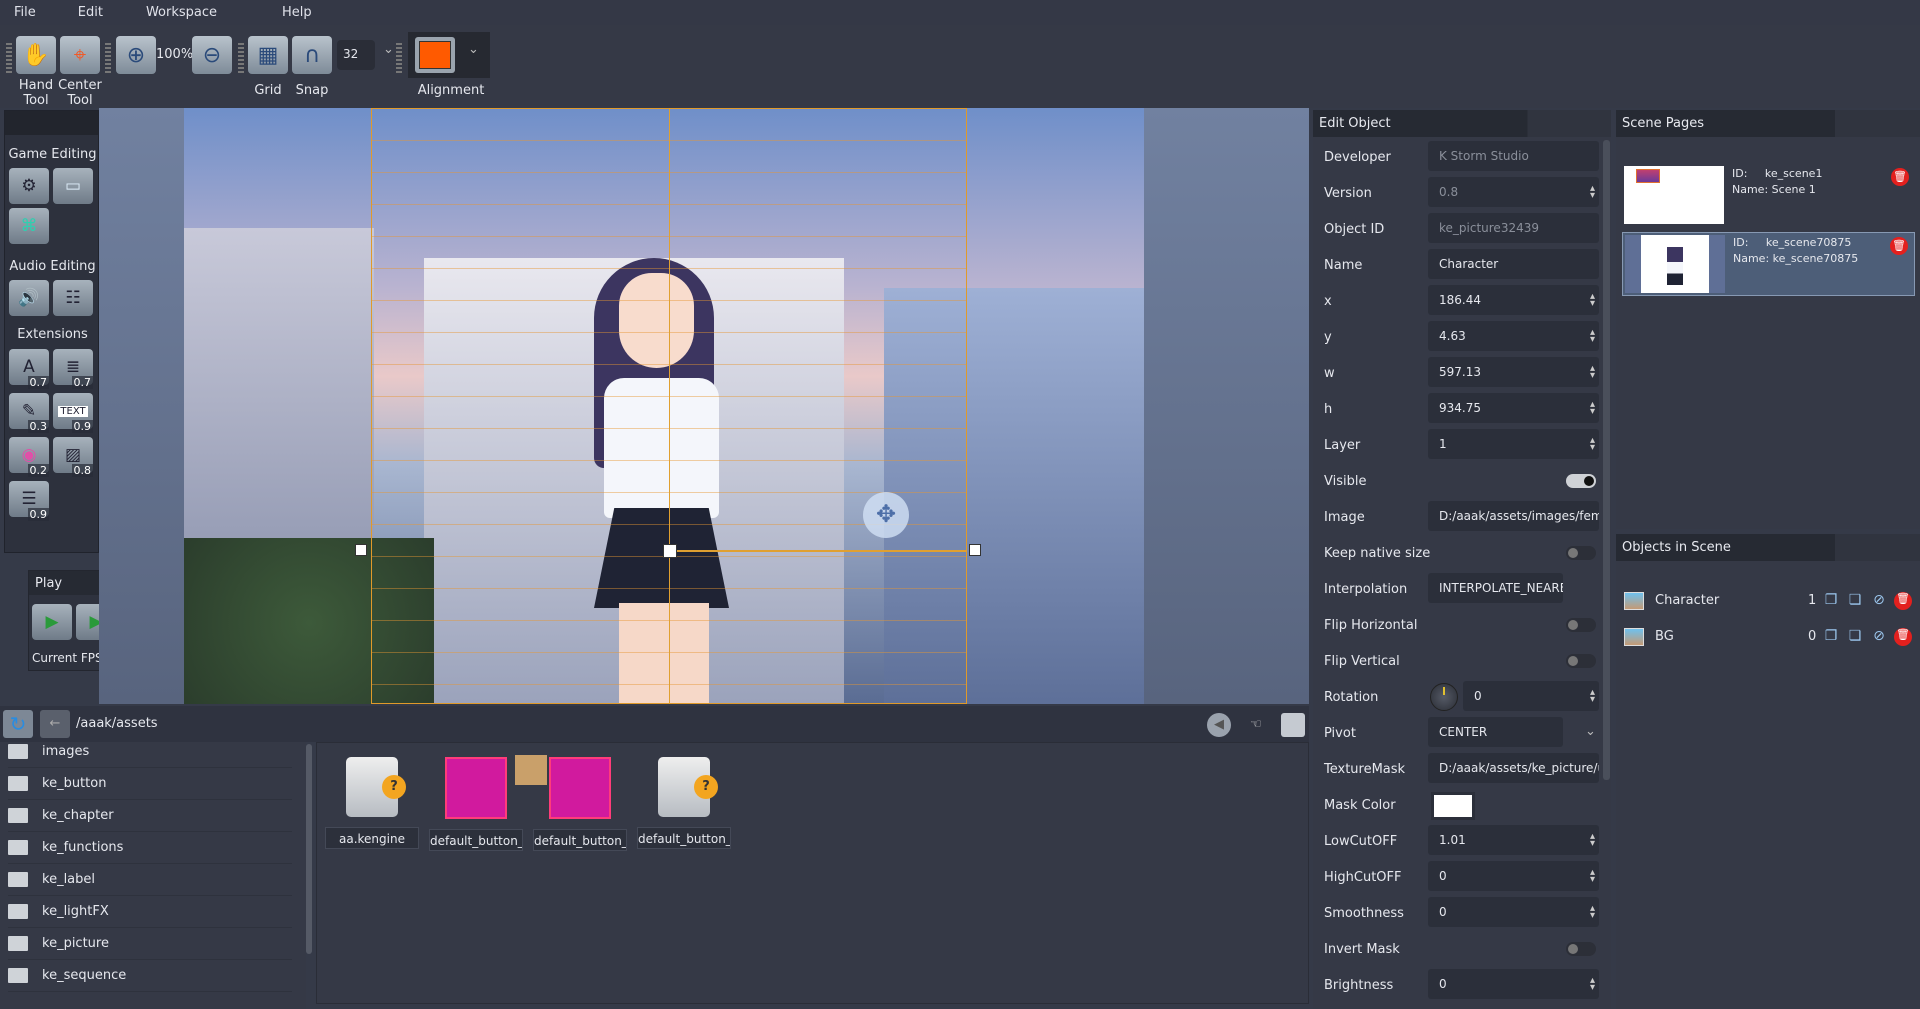  Describe the element at coordinates (36, 55) in the screenshot. I see `hand-tool-button: ✋` at that location.